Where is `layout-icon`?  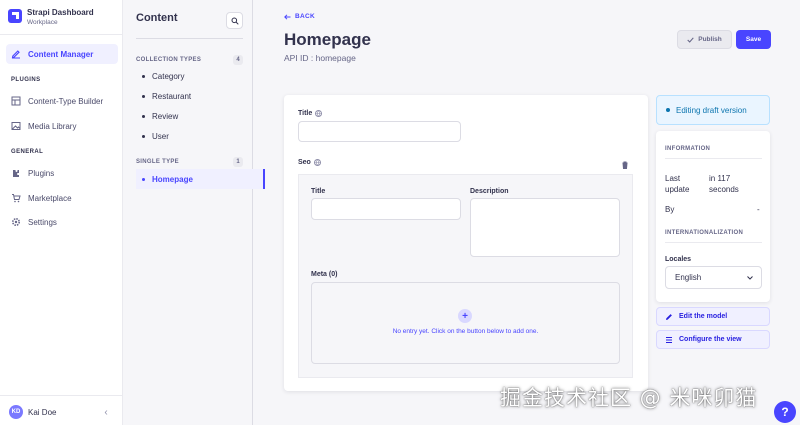 layout-icon is located at coordinates (16, 101).